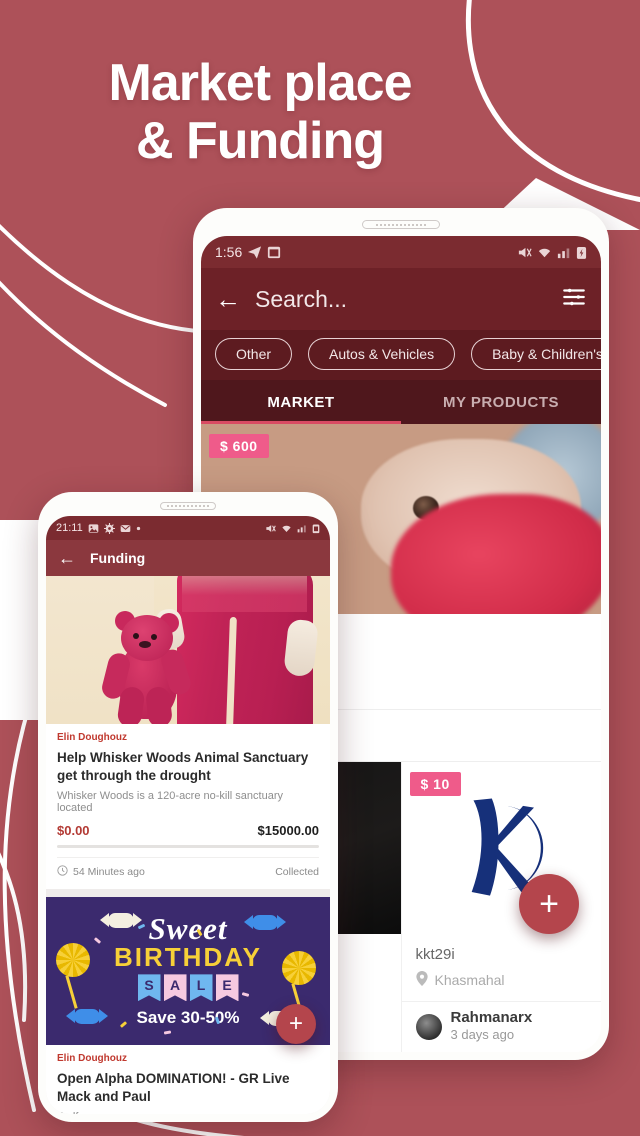 Image resolution: width=640 pixels, height=1136 pixels. Describe the element at coordinates (73, 831) in the screenshot. I see `funding-current-amount: $0.00` at that location.